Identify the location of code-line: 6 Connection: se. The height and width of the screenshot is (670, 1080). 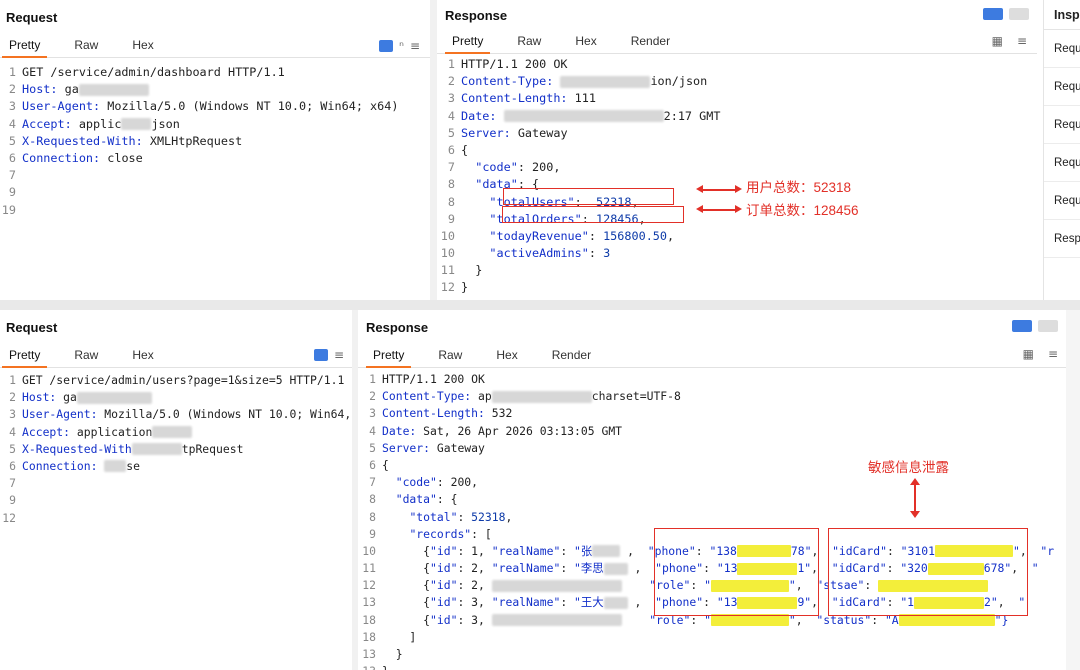
(176, 466).